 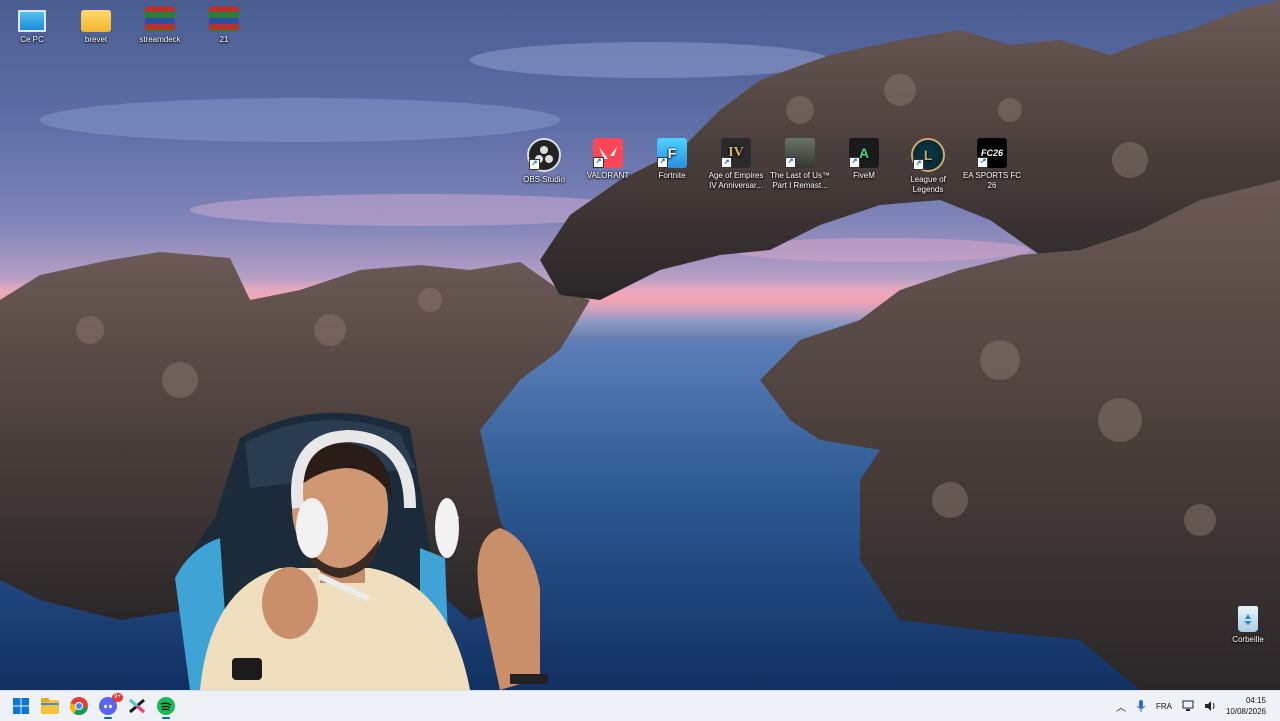 What do you see at coordinates (1210, 706) in the screenshot?
I see `volume-icon` at bounding box center [1210, 706].